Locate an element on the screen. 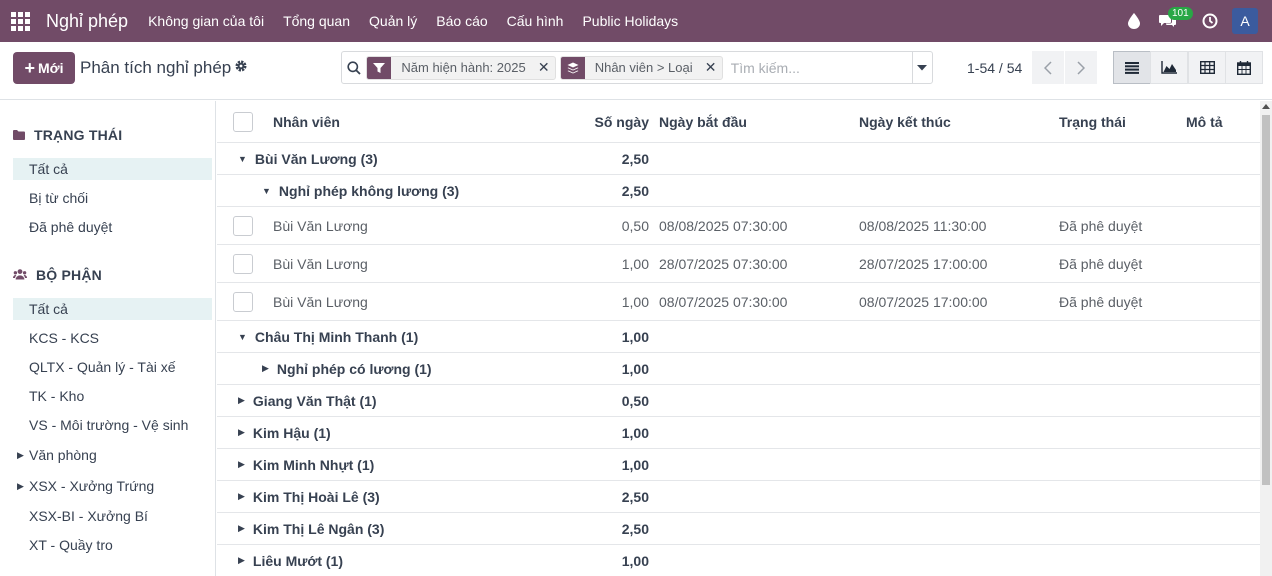 This screenshot has width=1272, height=576. plus-icon: + is located at coordinates (29, 67).